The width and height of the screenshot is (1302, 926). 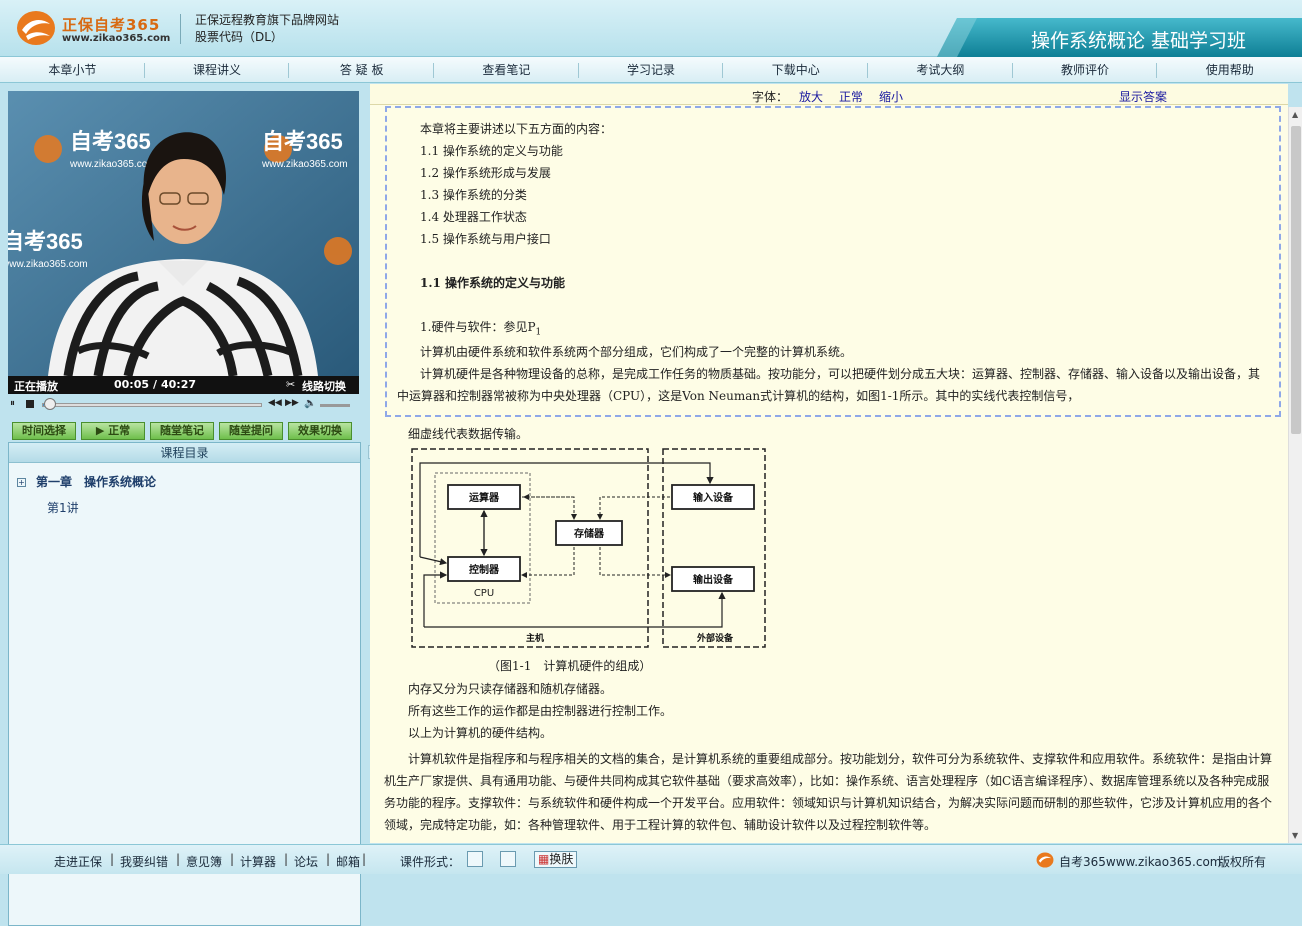 I want to click on scroll-down-icon: ▼, so click(x=1295, y=835).